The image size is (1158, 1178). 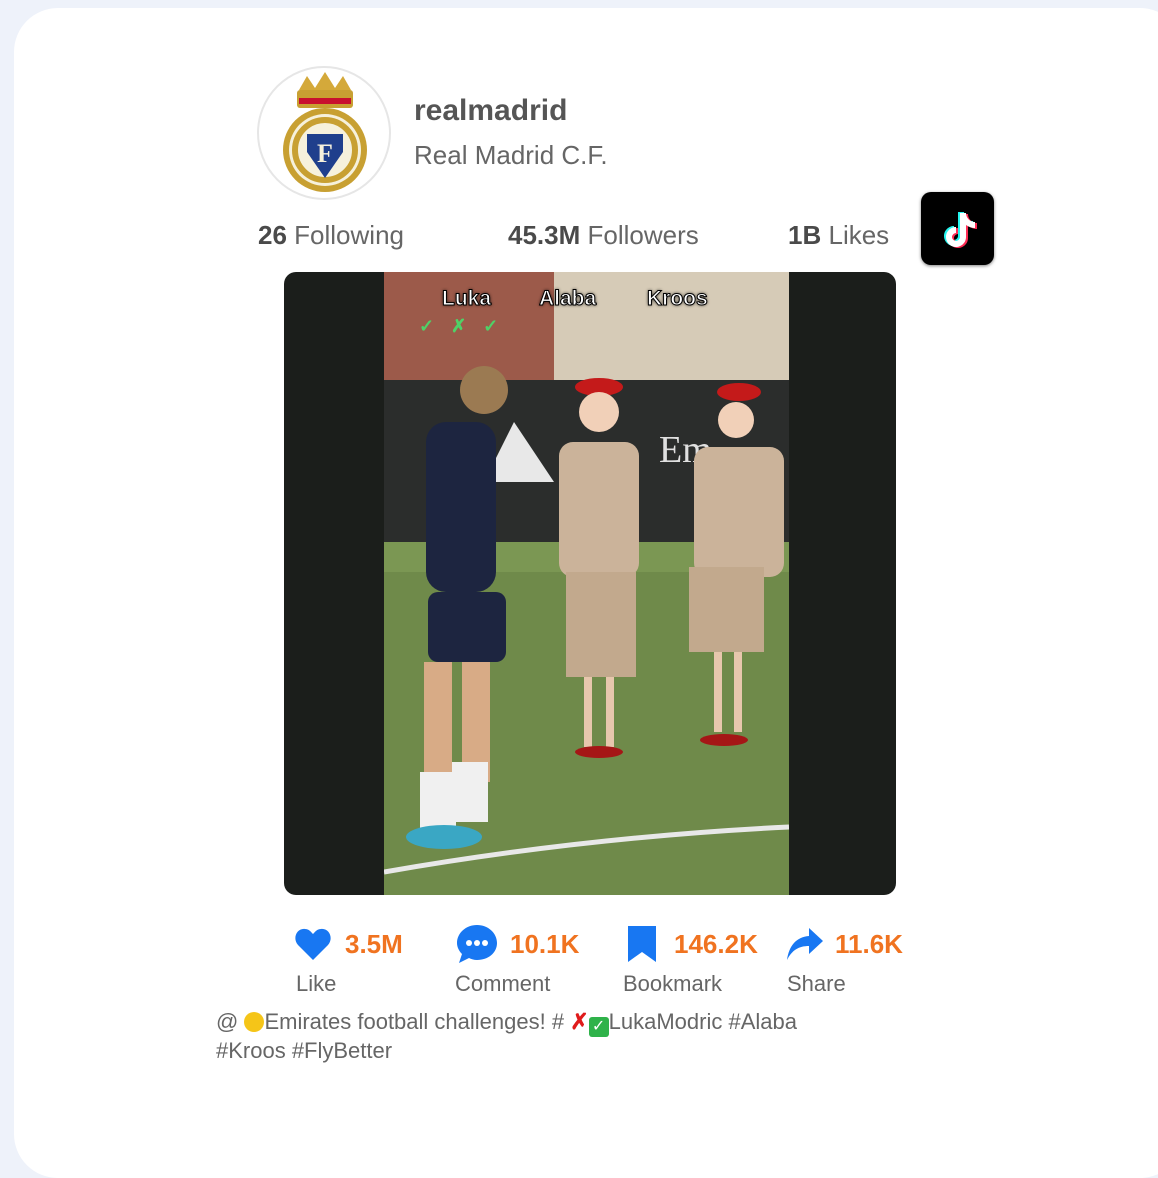 What do you see at coordinates (374, 944) in the screenshot?
I see `like-count: 3.5M` at bounding box center [374, 944].